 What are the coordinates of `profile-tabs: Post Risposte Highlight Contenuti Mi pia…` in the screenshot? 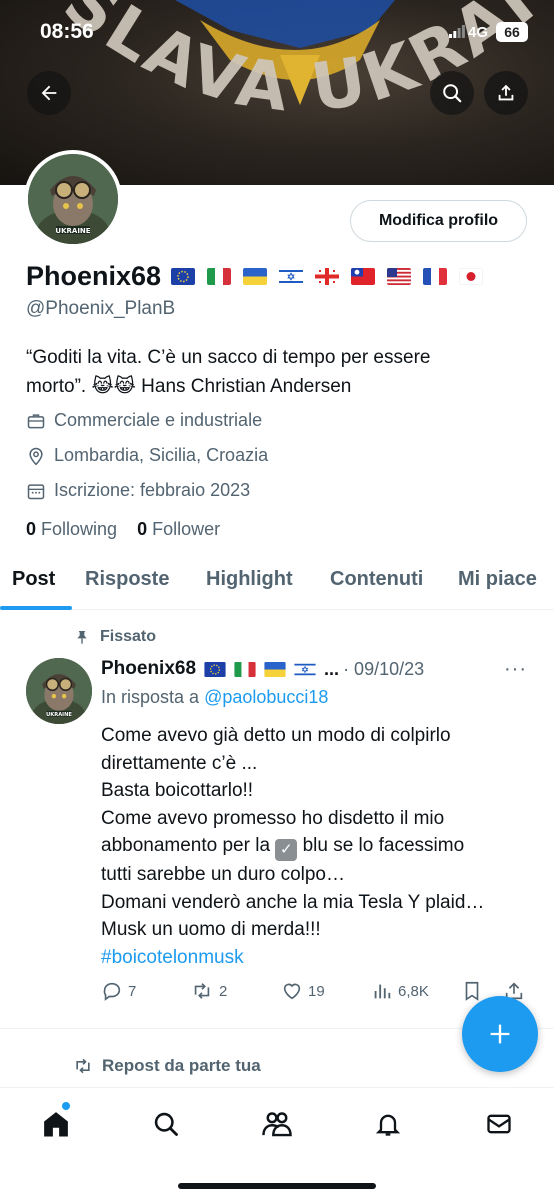 It's located at (277, 582).